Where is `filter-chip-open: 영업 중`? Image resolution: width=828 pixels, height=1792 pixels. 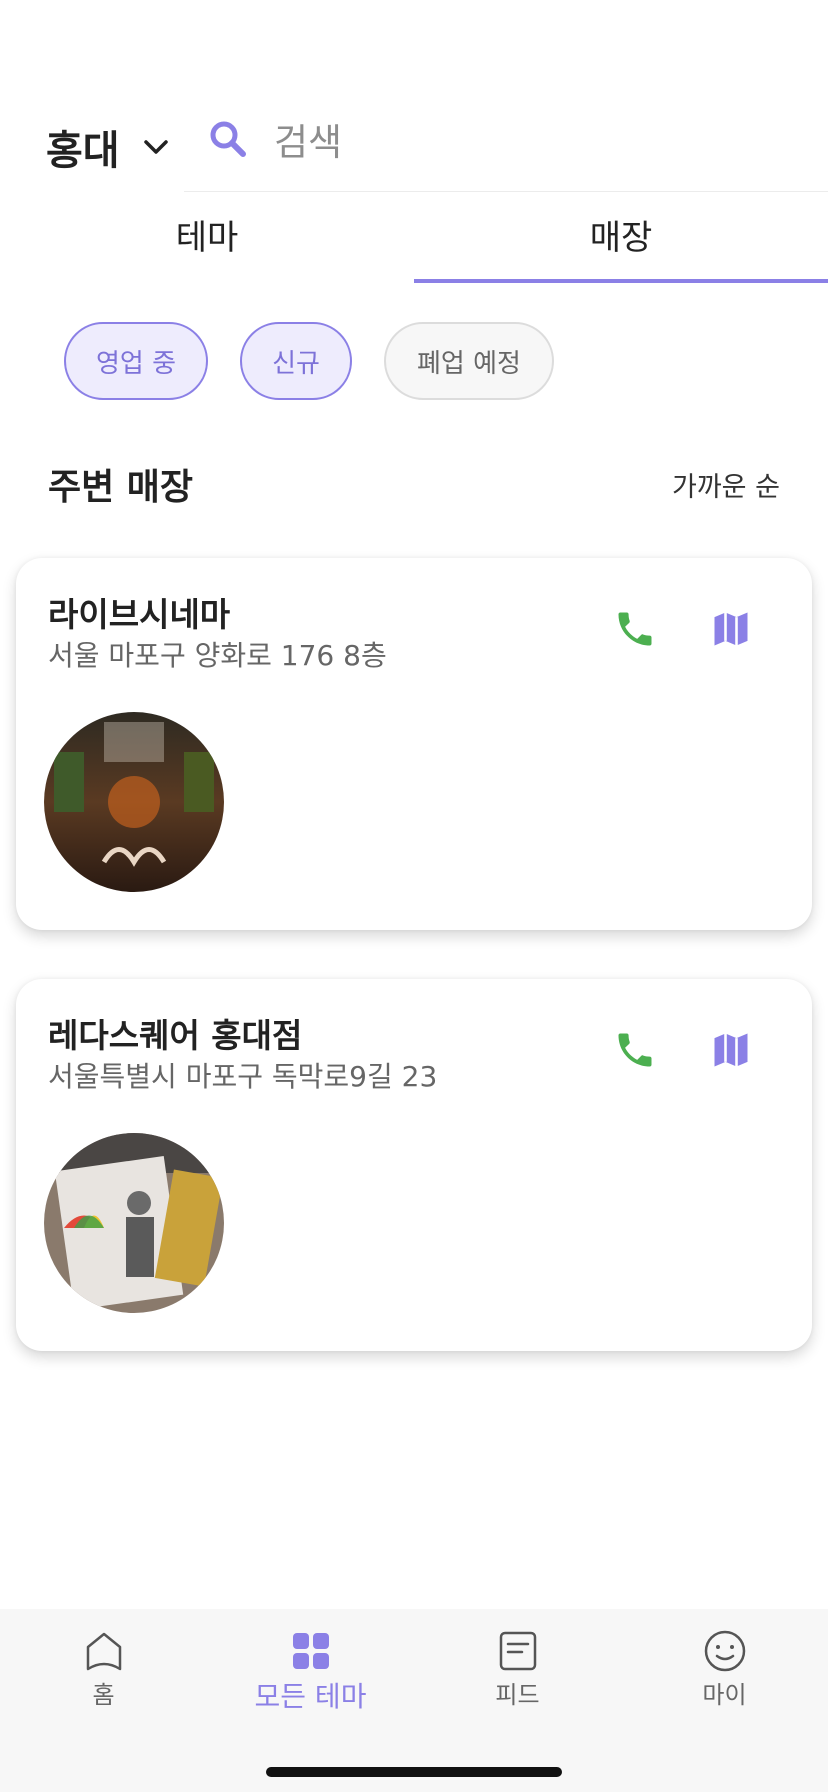 filter-chip-open: 영업 중 is located at coordinates (136, 361).